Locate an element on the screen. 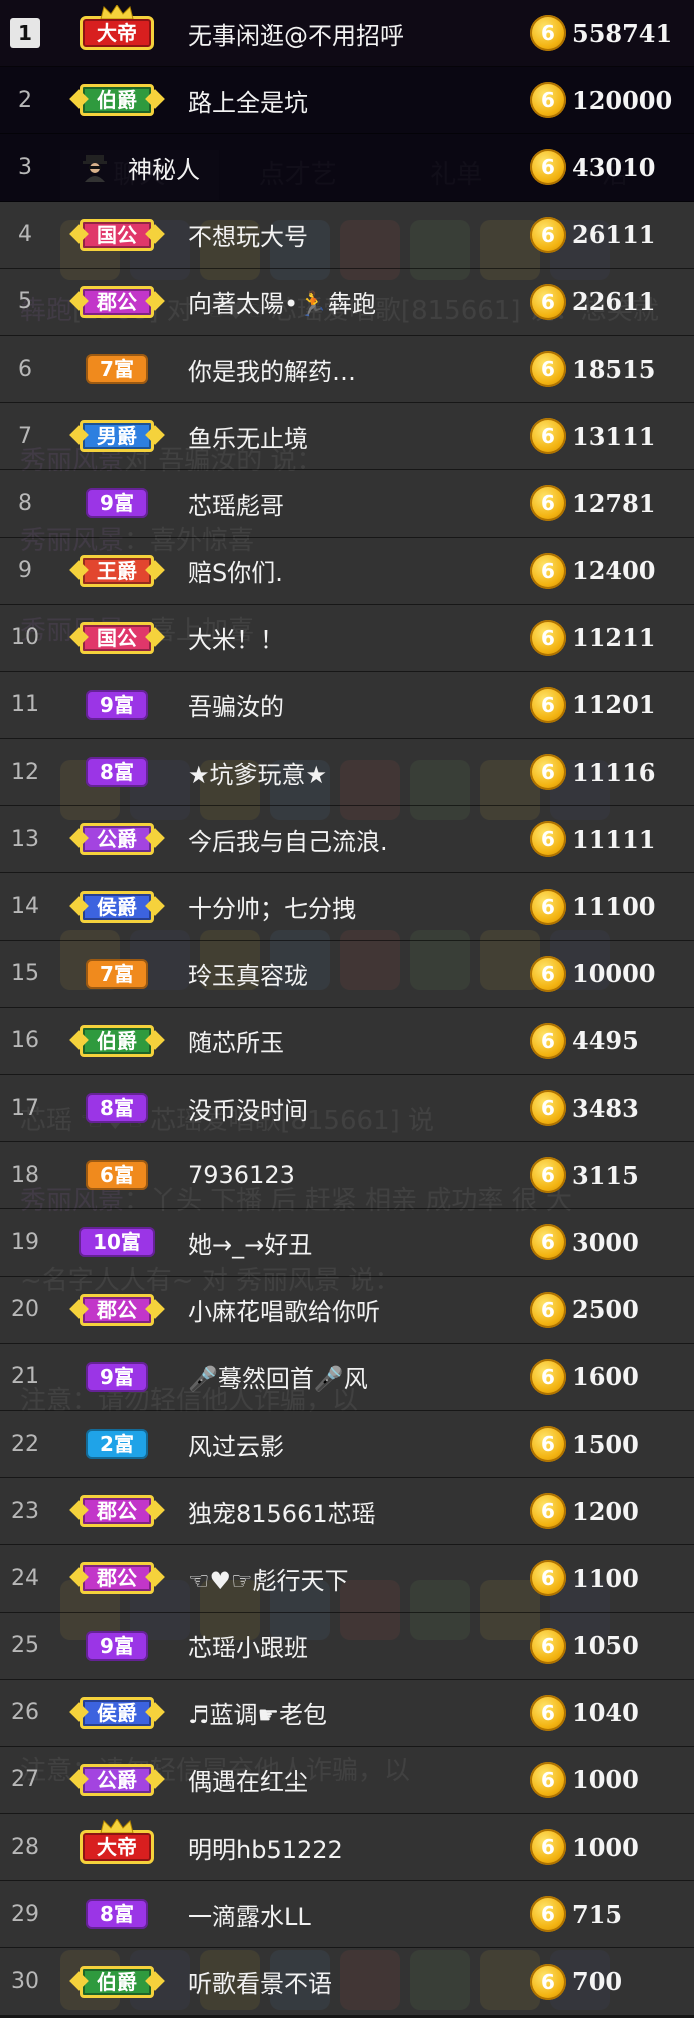 This screenshot has height=2018, width=694. user-name: 大米！！ is located at coordinates (355, 637).